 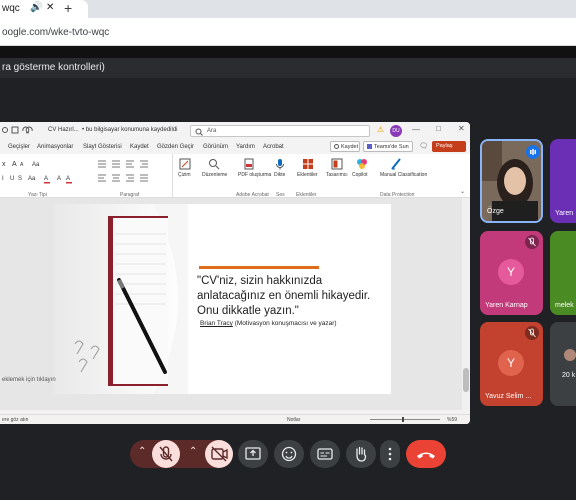 What do you see at coordinates (444, 146) in the screenshot?
I see `share-label: Paylaş` at bounding box center [444, 146].